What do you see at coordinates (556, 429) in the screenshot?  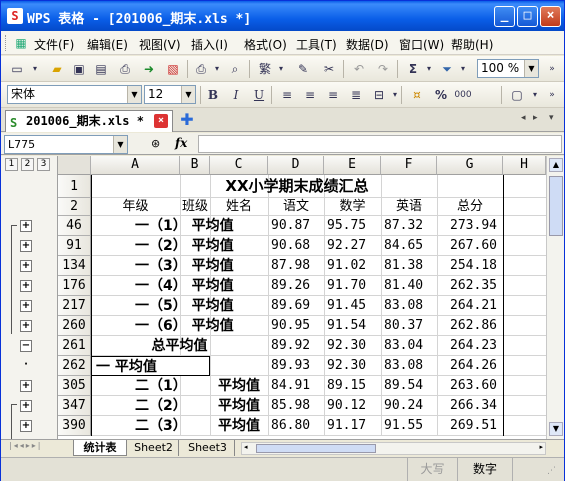 I see `scroll-down-icon: ▼` at bounding box center [556, 429].